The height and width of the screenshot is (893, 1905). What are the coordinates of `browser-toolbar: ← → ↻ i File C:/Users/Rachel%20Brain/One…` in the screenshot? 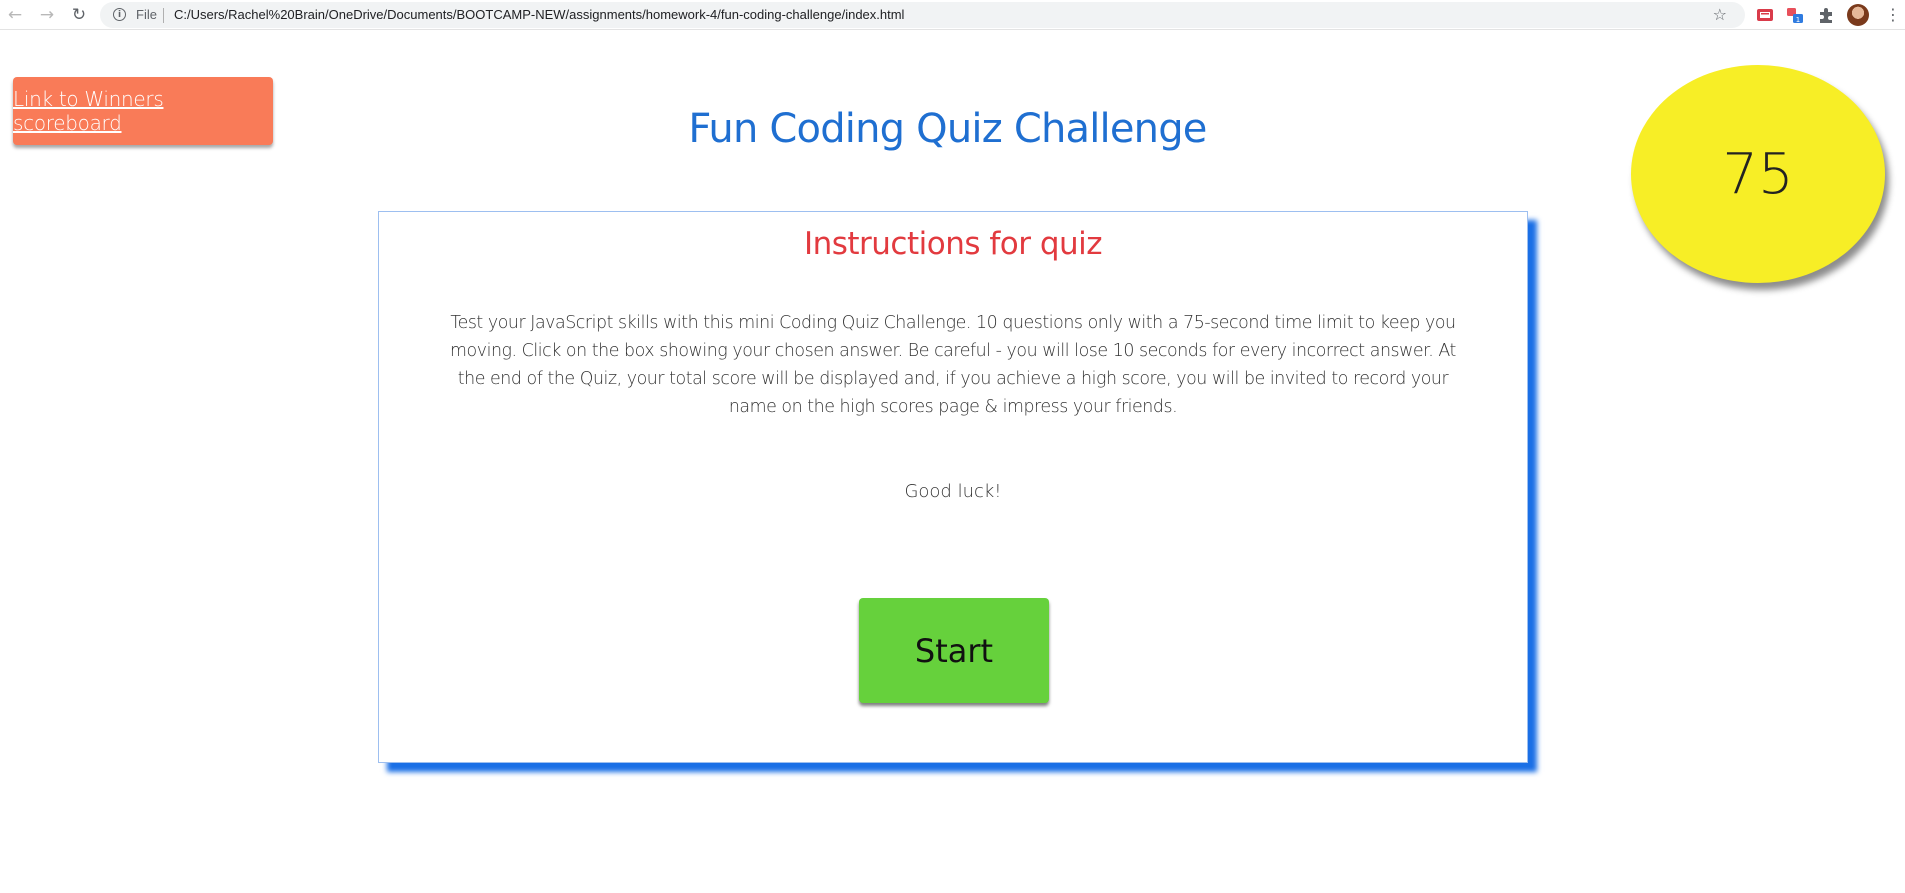 It's located at (952, 15).